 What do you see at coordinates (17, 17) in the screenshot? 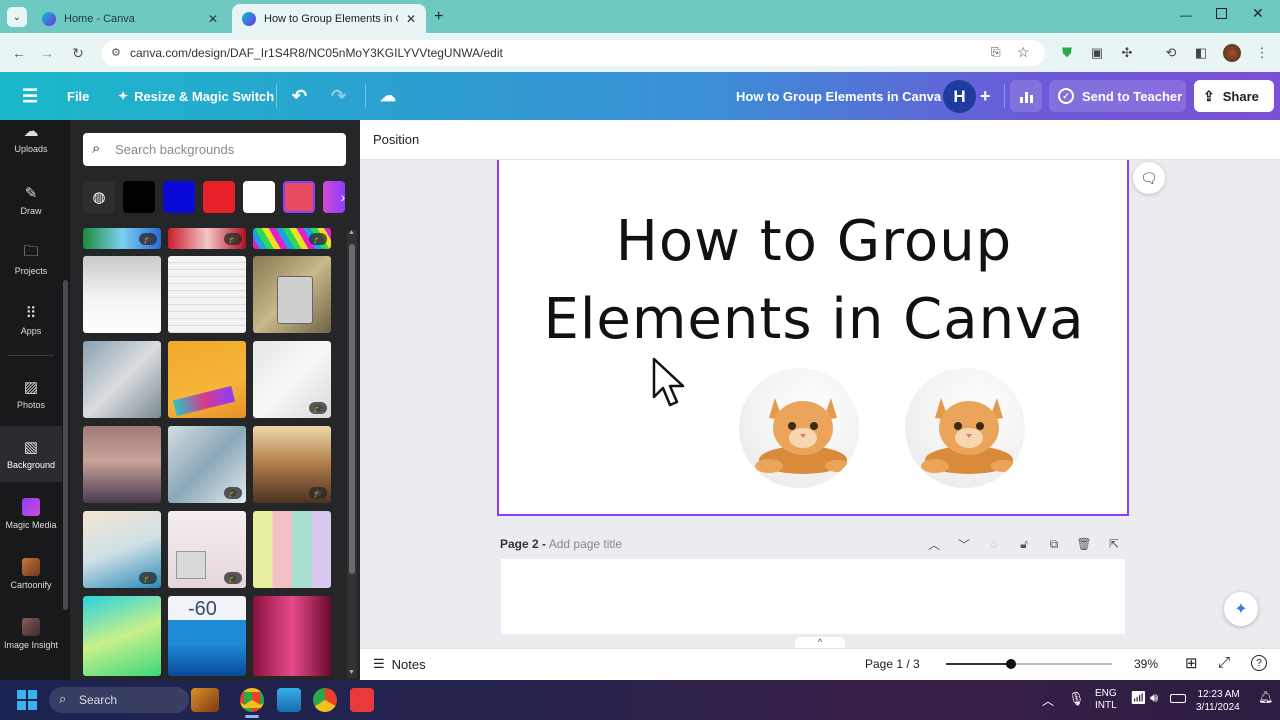
I see `tab-list-button: ⌄` at bounding box center [17, 17].